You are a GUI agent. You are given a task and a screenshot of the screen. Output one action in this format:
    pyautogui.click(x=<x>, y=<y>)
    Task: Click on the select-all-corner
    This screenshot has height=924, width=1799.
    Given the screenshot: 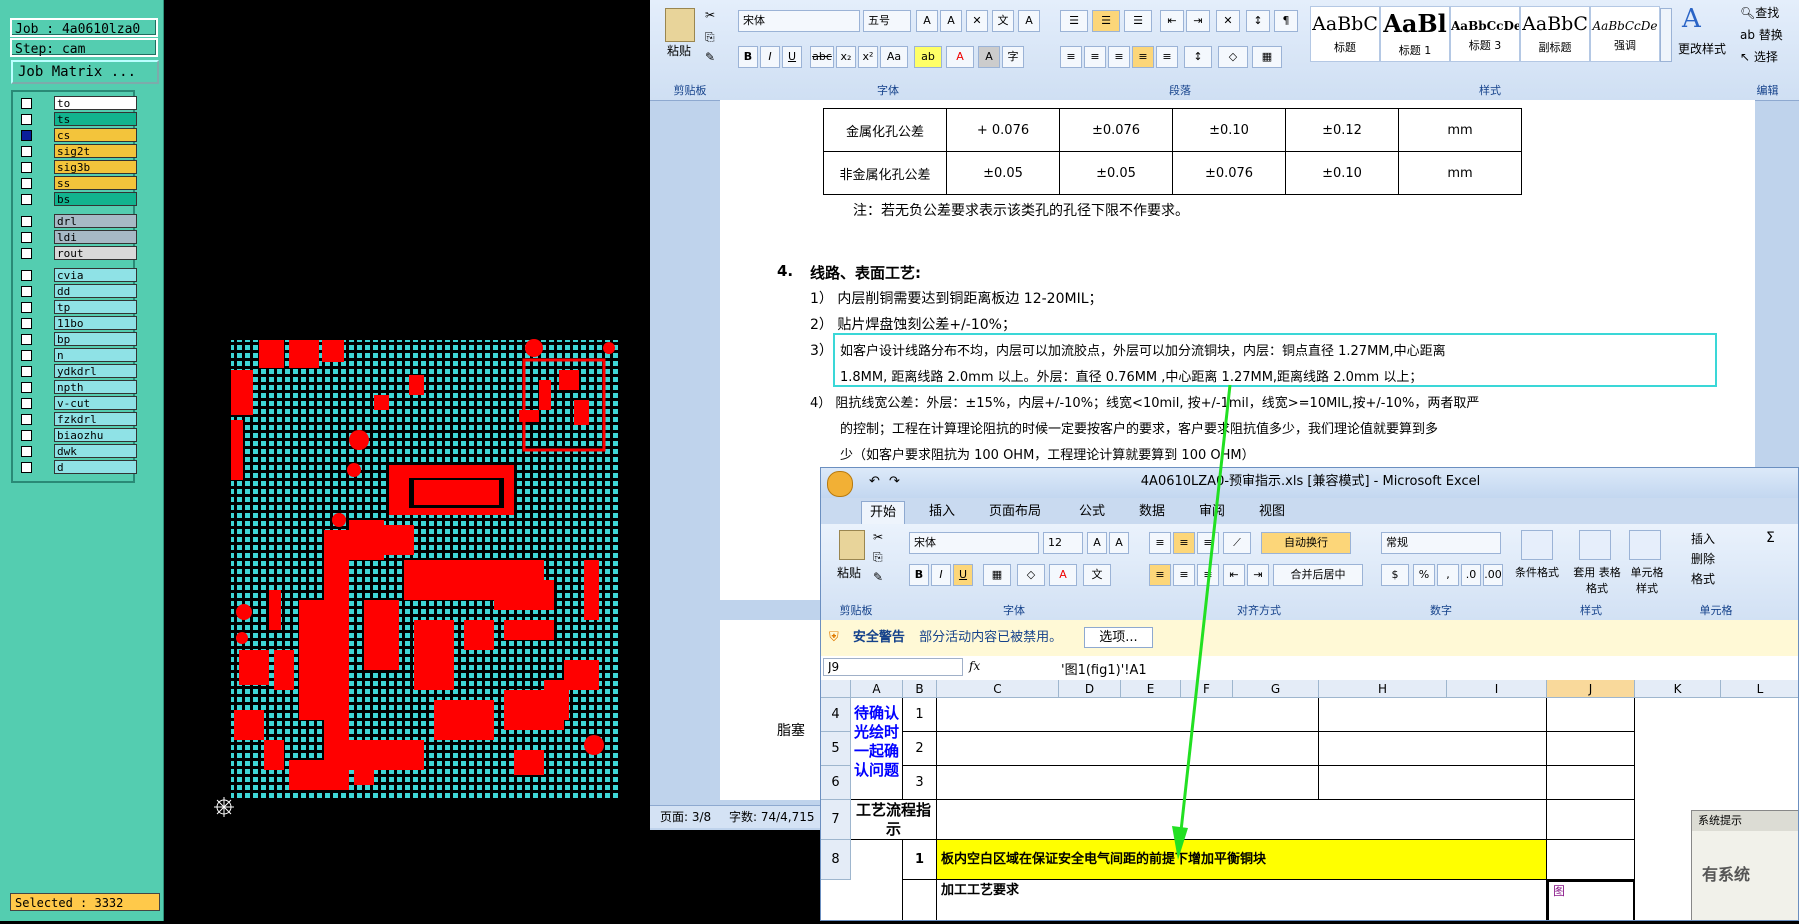 What is the action you would take?
    pyautogui.click(x=836, y=689)
    